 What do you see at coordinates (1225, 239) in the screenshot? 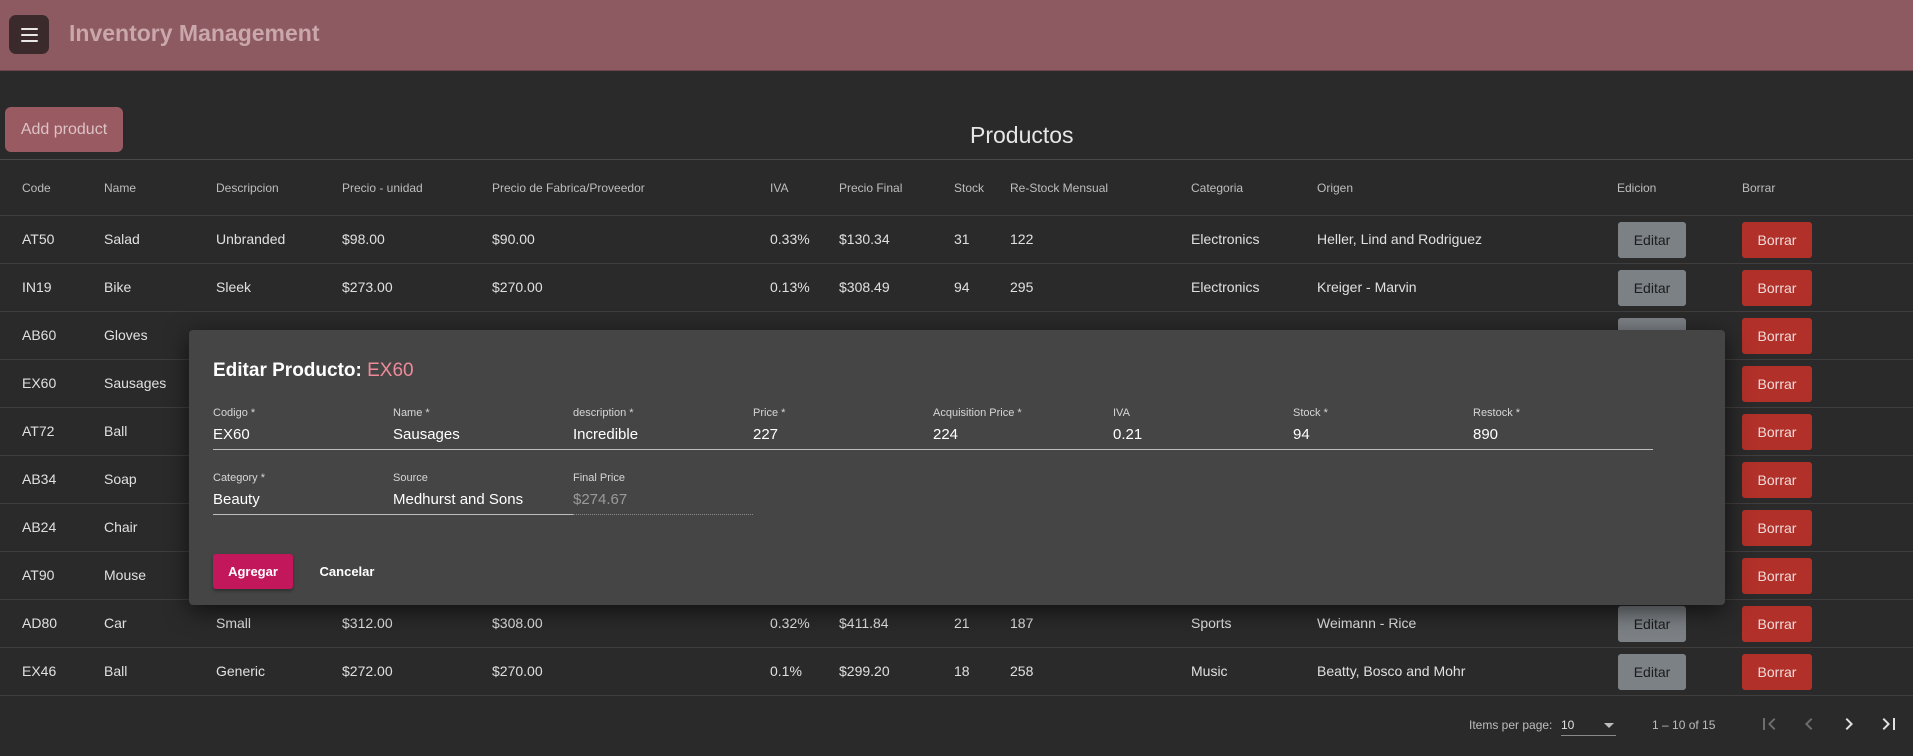
I see `cell-category: Electronics` at bounding box center [1225, 239].